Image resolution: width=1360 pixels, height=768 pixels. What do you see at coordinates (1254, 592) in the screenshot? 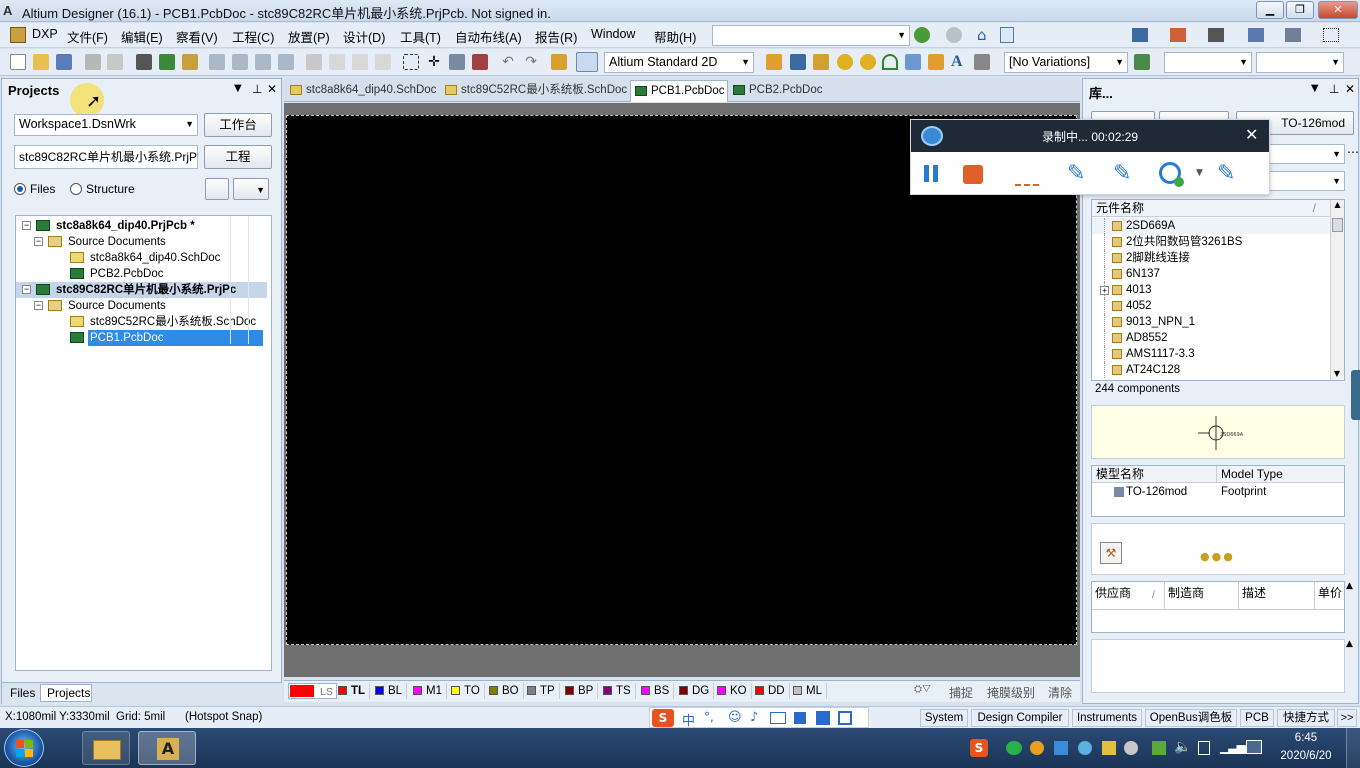
I see `description-col: 描述` at bounding box center [1254, 592].